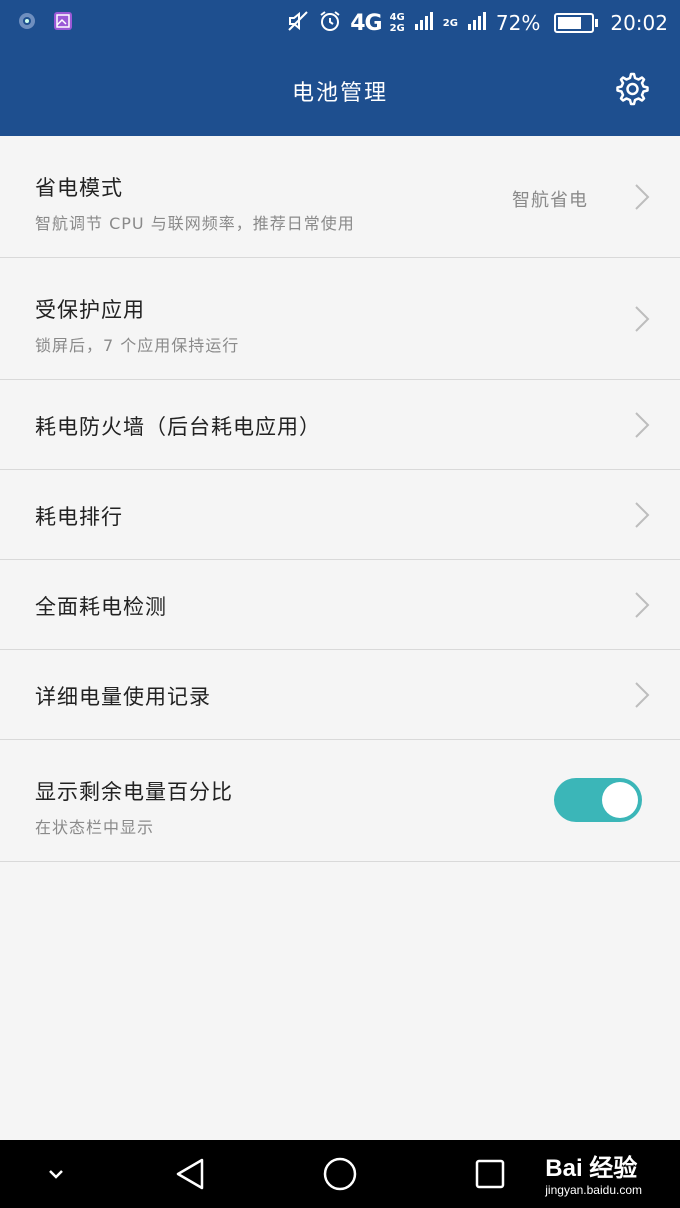  Describe the element at coordinates (340, 425) in the screenshot. I see `row-power-firewall: 耗电防火墙（后台耗电应用）` at that location.